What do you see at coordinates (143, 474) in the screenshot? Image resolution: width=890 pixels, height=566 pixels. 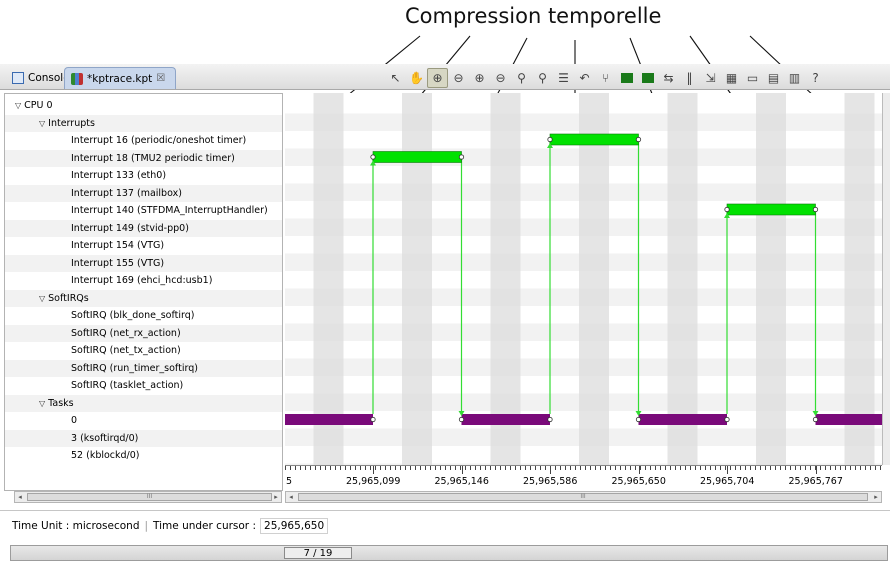 I see `tree-row-partial` at bounding box center [143, 474].